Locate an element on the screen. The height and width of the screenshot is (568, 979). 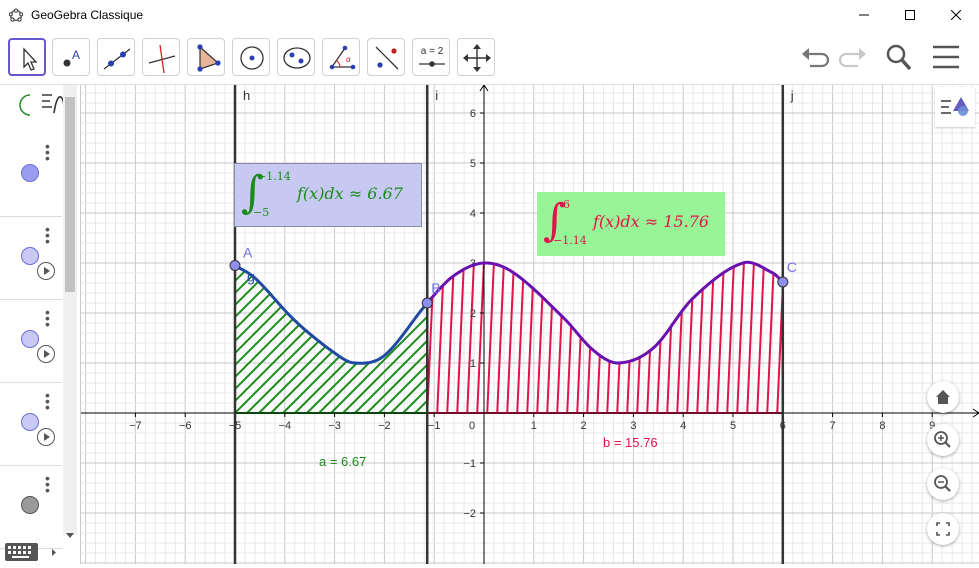
close-button is located at coordinates (956, 15).